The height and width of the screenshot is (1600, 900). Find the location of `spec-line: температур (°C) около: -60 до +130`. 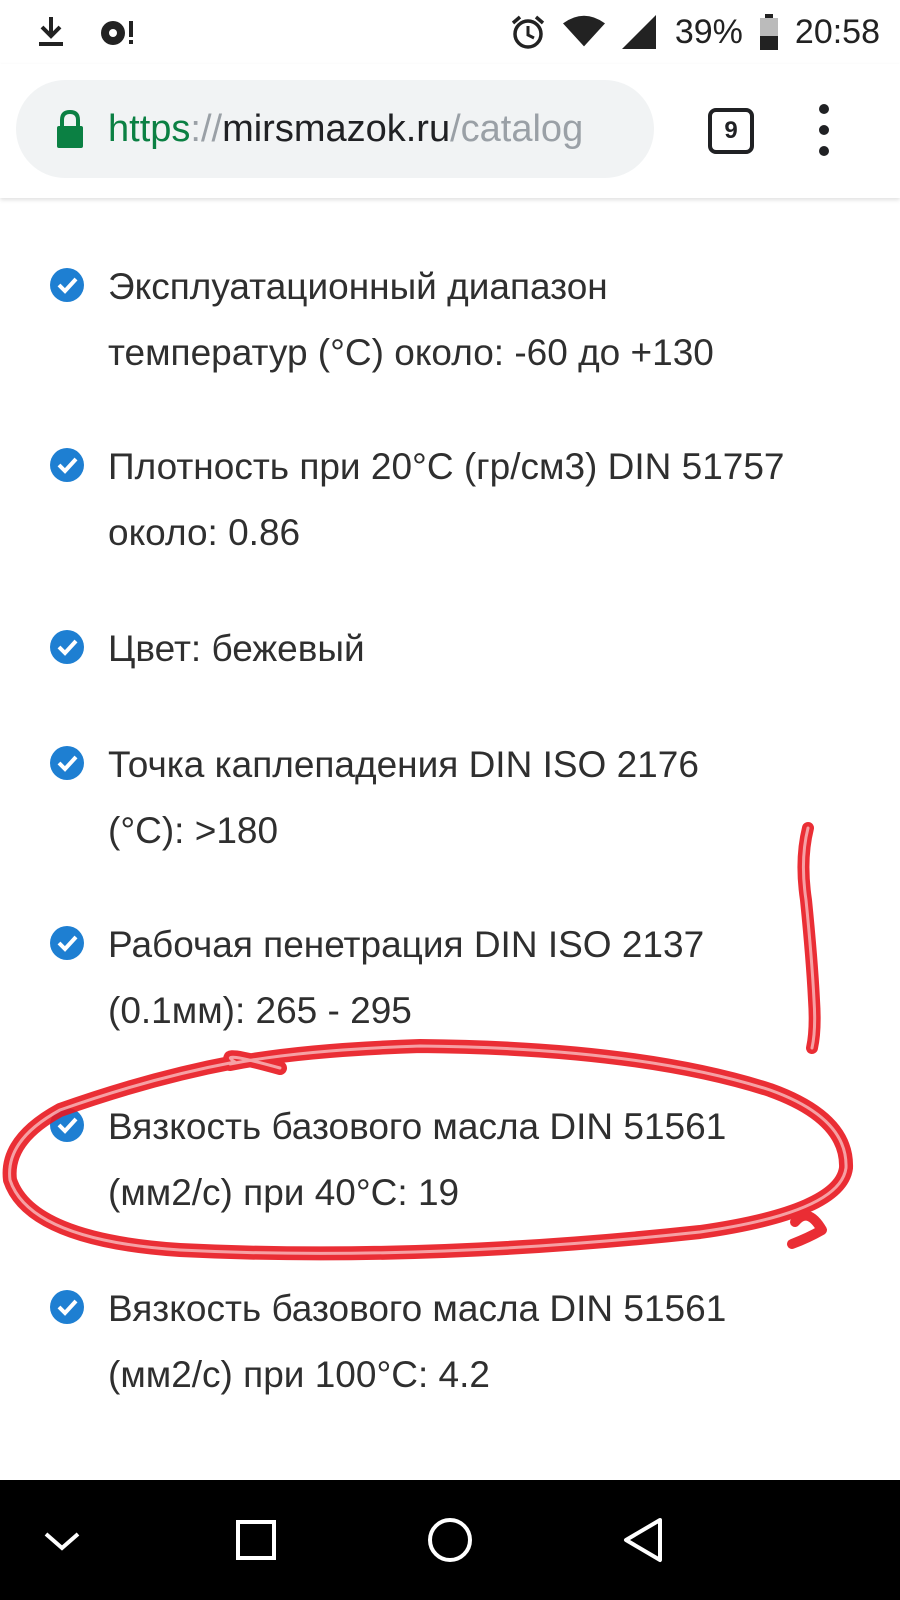

spec-line: температур (°C) около: -60 до +130 is located at coordinates (411, 352).